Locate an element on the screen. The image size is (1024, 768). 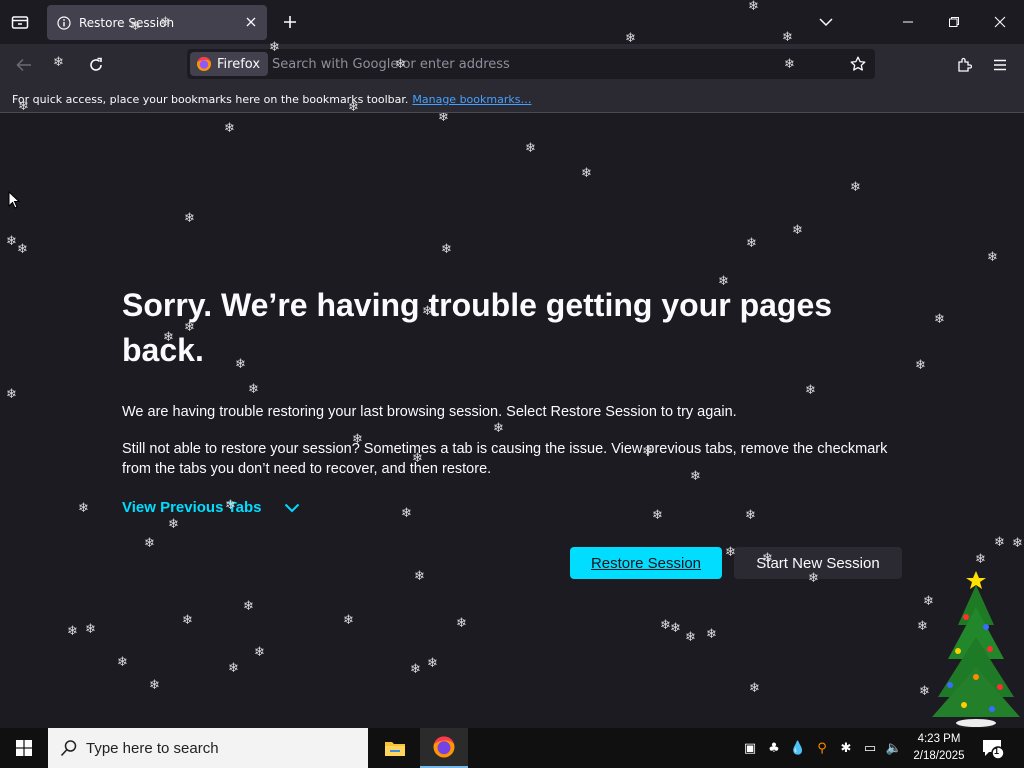
tab-list-button is located at coordinates (20, 22).